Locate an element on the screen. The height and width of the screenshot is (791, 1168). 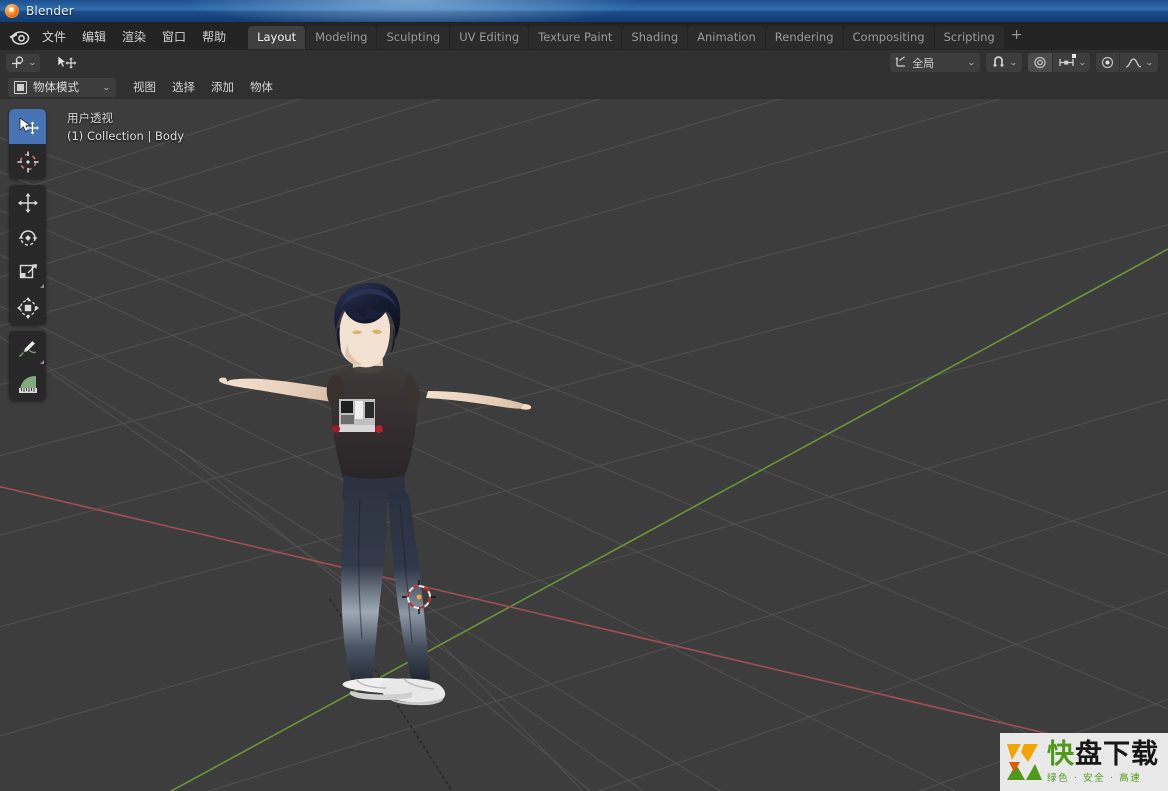
workspace-tab-shading: Shading is located at coordinates (655, 37).